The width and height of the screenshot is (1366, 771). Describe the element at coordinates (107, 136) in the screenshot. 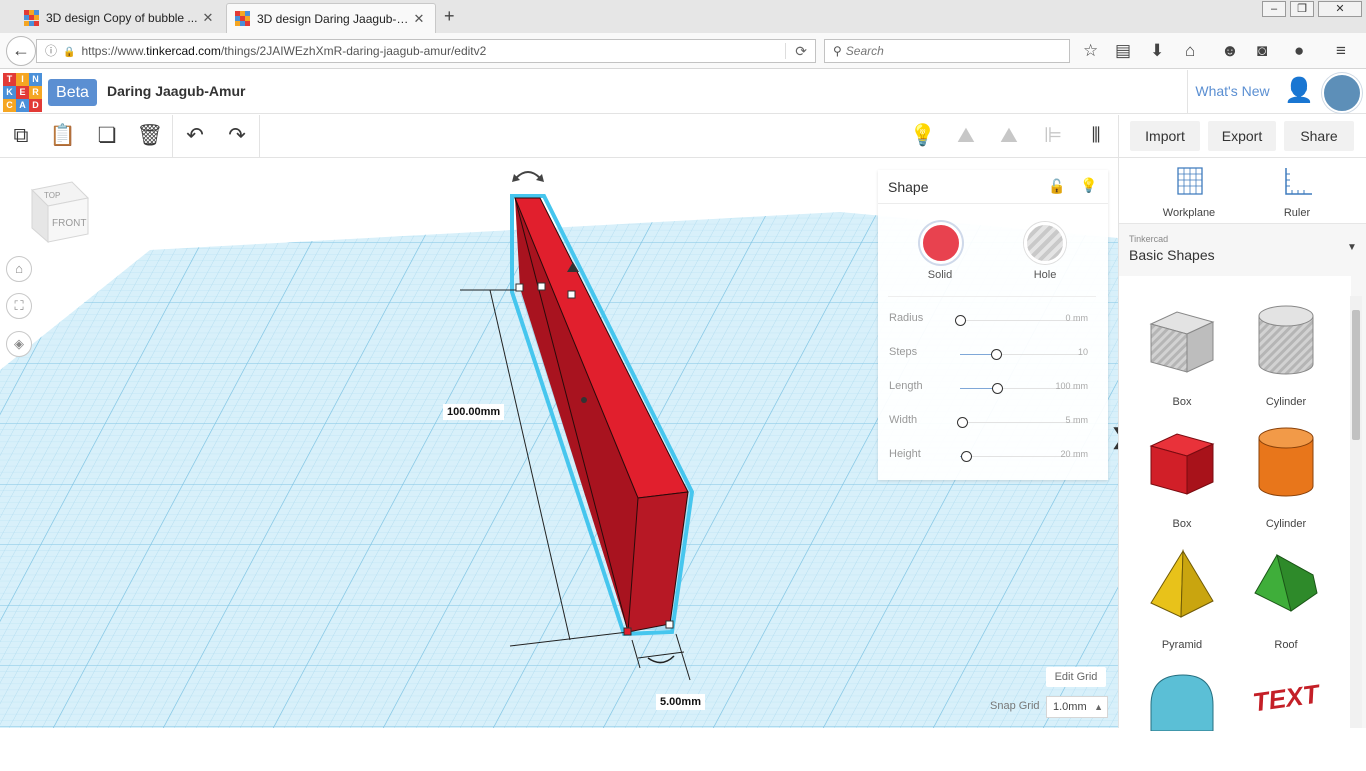

I see `duplicate-icon: ❏` at that location.